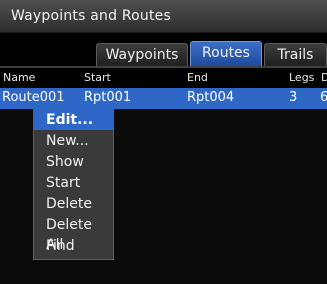  Describe the element at coordinates (226, 53) in the screenshot. I see `tab-routes: Routes` at that location.